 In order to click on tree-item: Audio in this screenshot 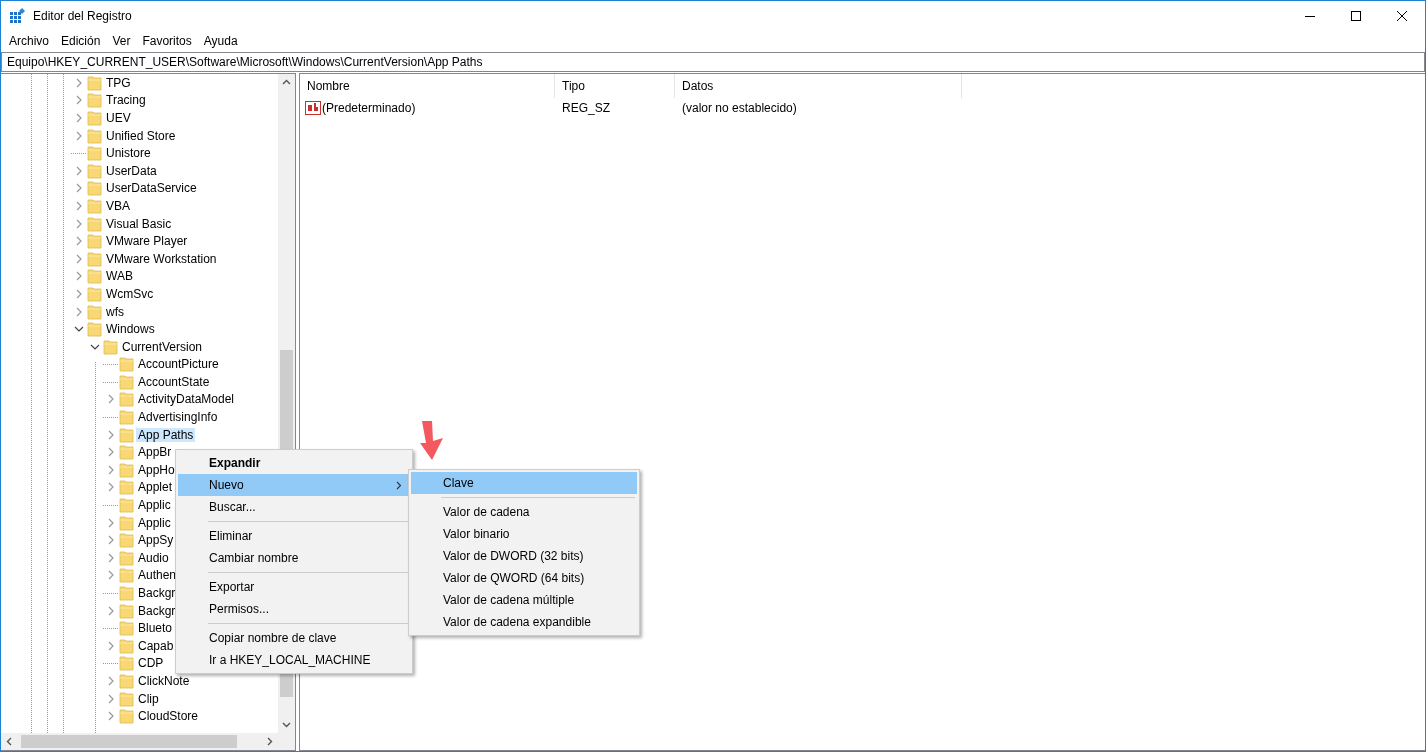, I will do `click(153, 557)`.